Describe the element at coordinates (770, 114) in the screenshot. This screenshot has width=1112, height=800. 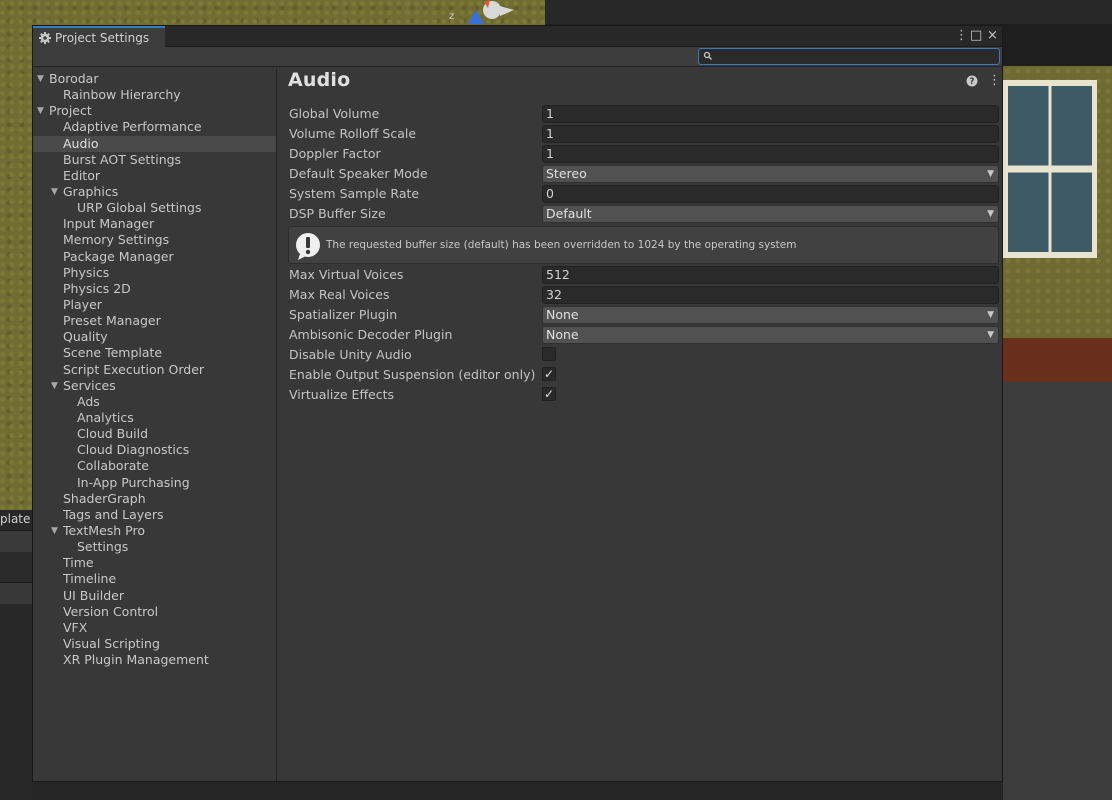
I see `global-volume-field: 1` at that location.